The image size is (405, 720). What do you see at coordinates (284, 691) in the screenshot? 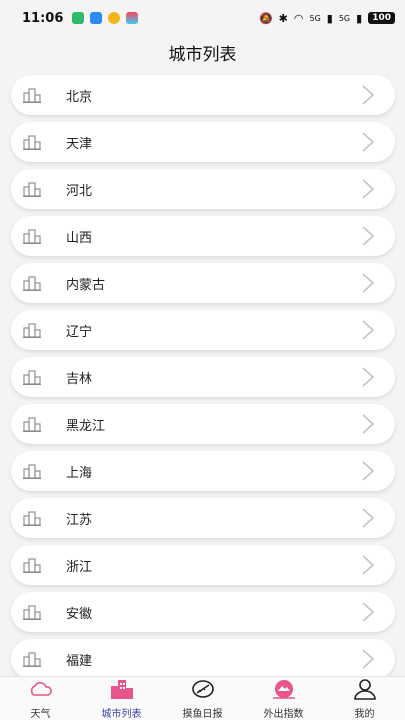
I see `outdoor-index-icon` at bounding box center [284, 691].